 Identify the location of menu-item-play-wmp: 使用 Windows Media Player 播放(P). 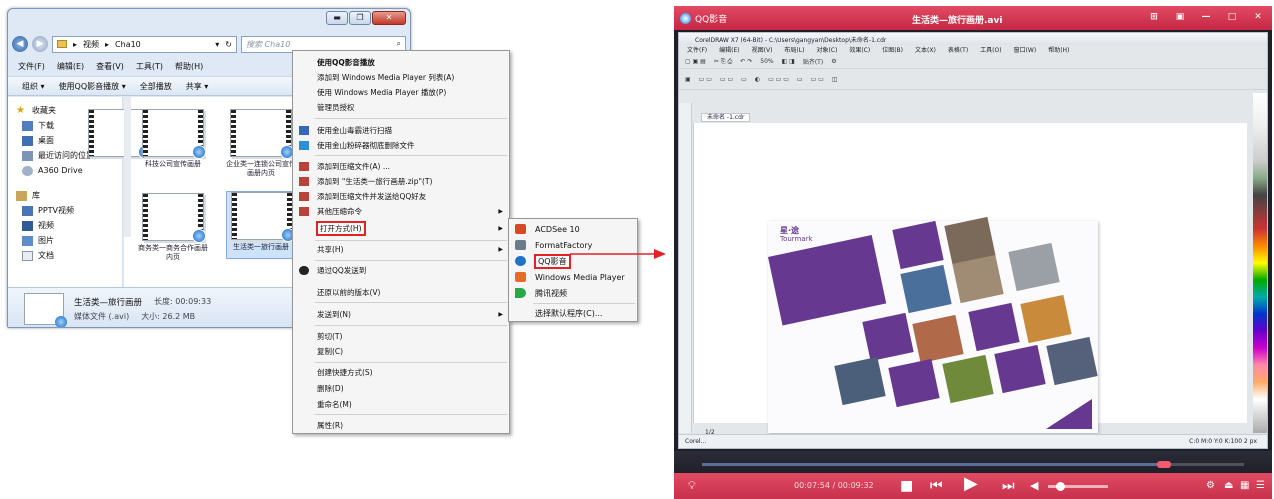
(401, 92).